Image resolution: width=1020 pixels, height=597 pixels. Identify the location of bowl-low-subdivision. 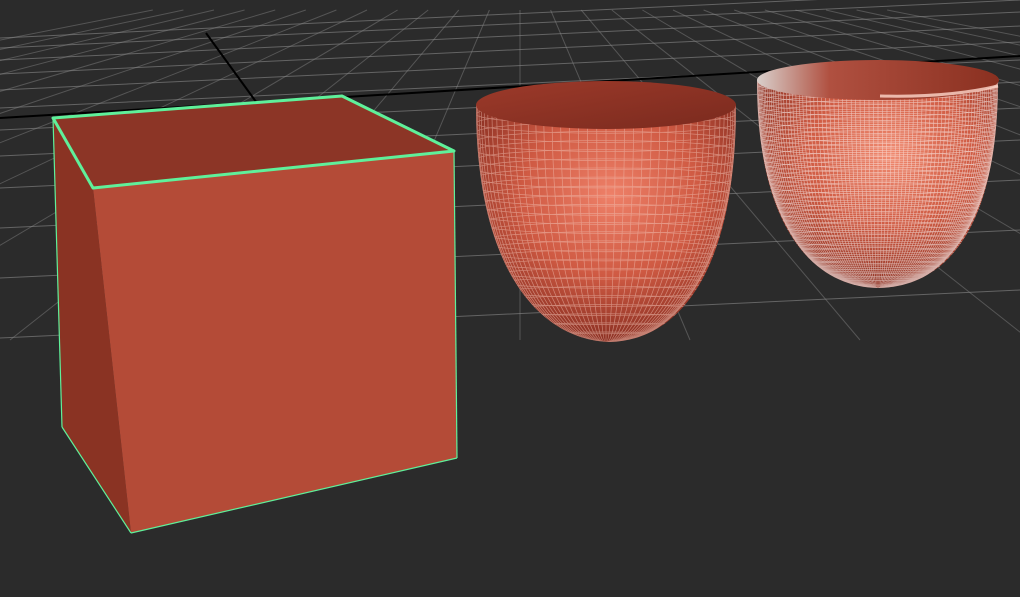
(606, 216).